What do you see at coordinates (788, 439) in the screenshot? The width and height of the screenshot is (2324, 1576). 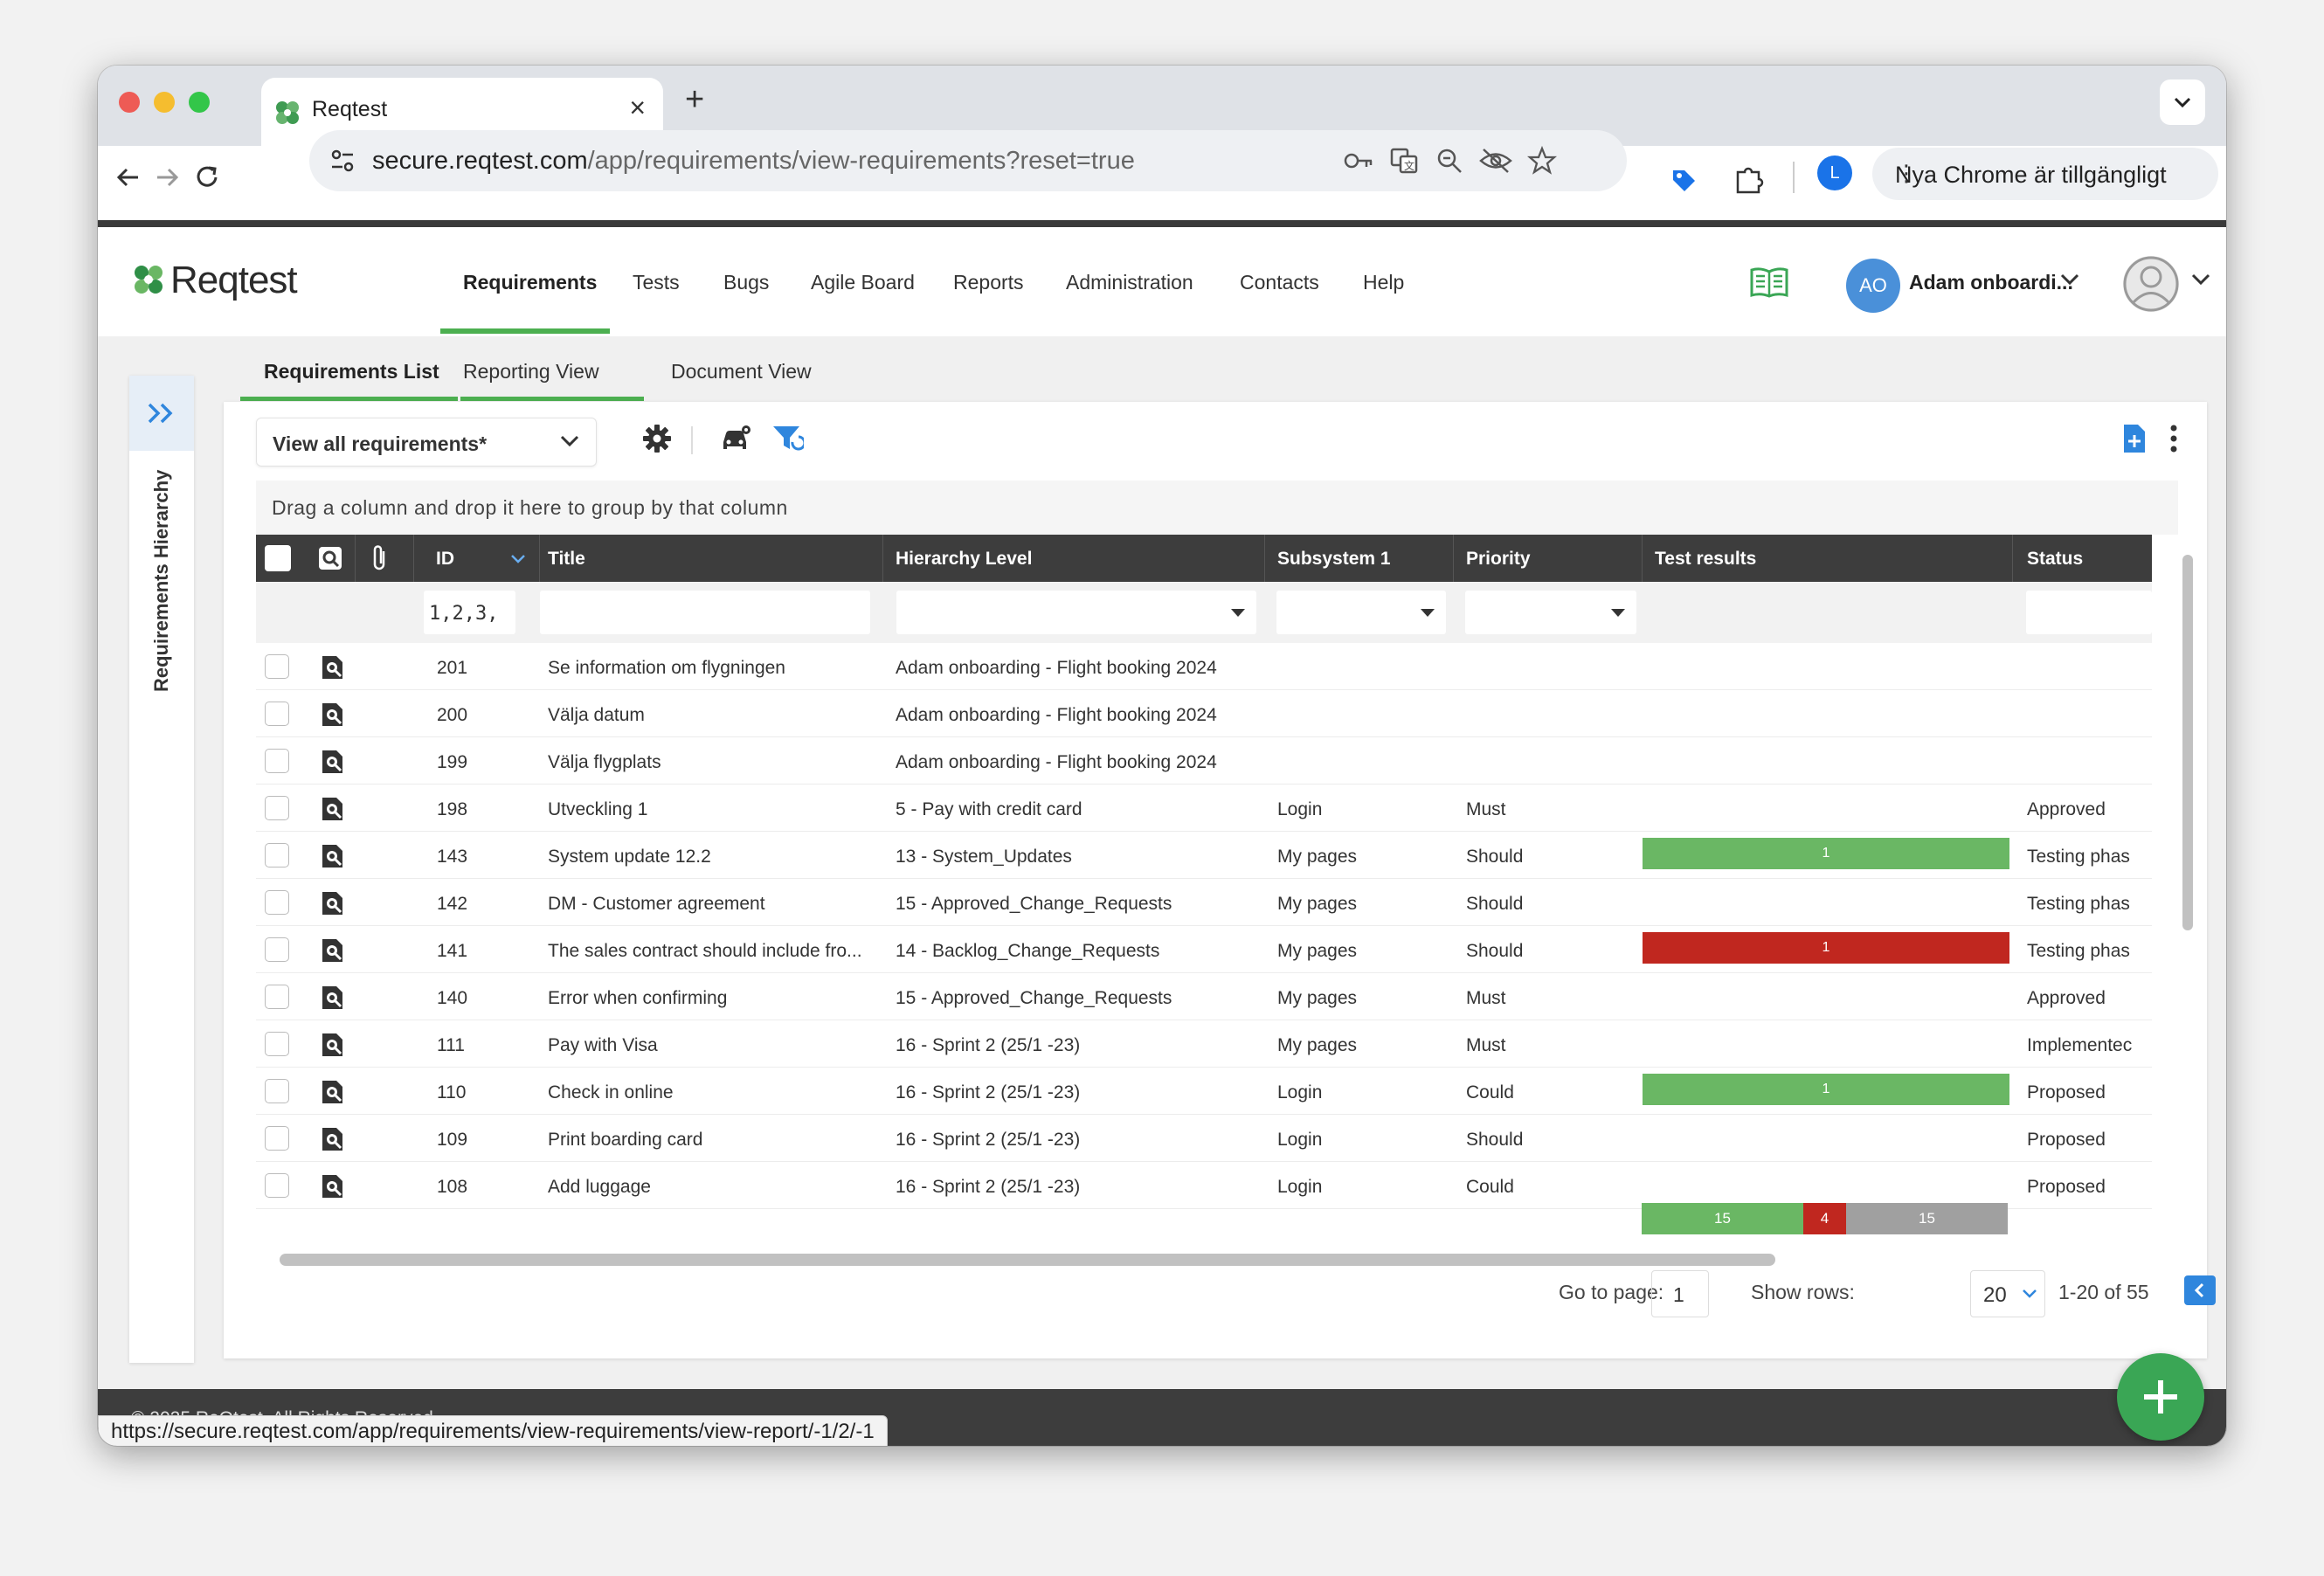 I see `filter-reset-icon` at bounding box center [788, 439].